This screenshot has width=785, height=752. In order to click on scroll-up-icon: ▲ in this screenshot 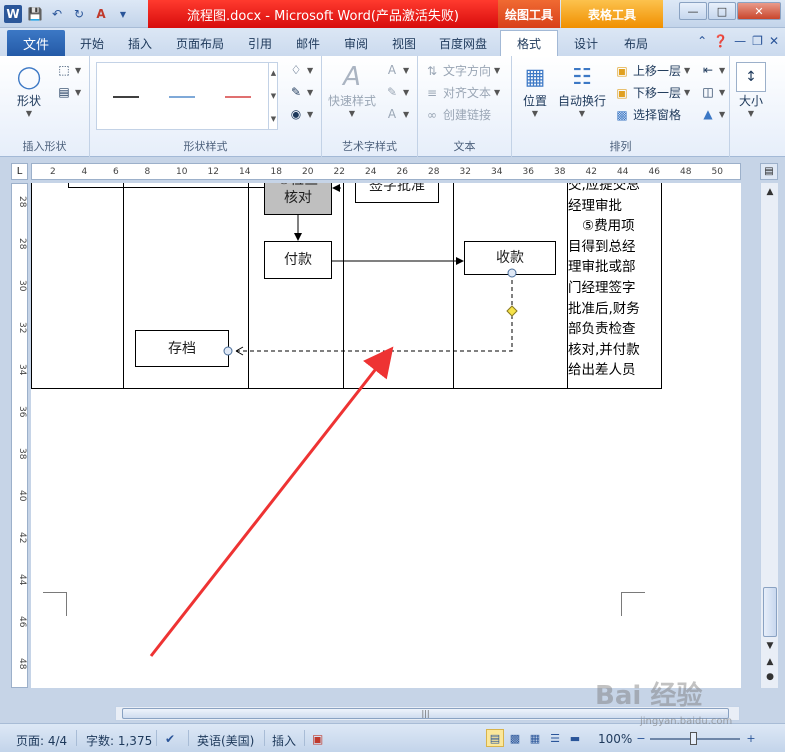, I will do `click(770, 192)`.